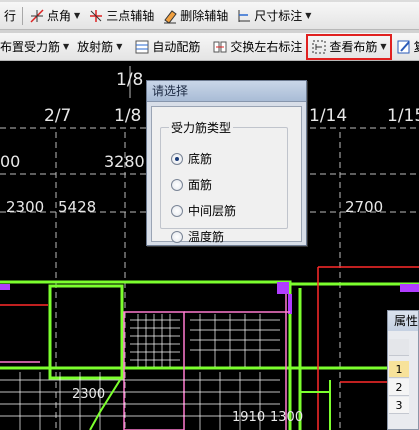 The width and height of the screenshot is (419, 430). I want to click on option-label: 面筋, so click(200, 185).